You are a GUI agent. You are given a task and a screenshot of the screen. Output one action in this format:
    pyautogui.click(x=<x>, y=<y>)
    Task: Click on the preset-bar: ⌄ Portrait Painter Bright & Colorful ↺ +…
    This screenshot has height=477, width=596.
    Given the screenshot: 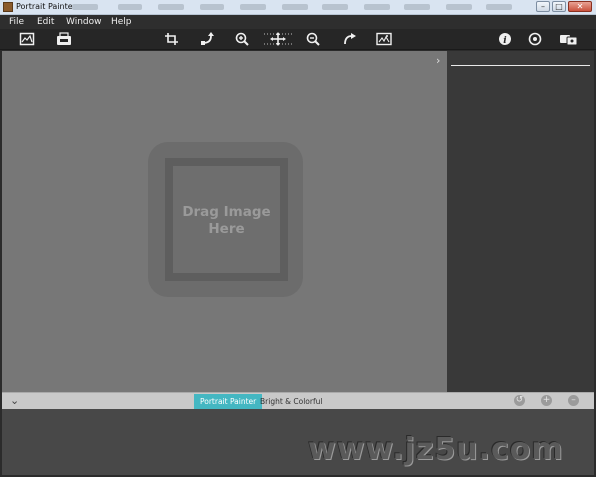 What is the action you would take?
    pyautogui.click(x=298, y=400)
    